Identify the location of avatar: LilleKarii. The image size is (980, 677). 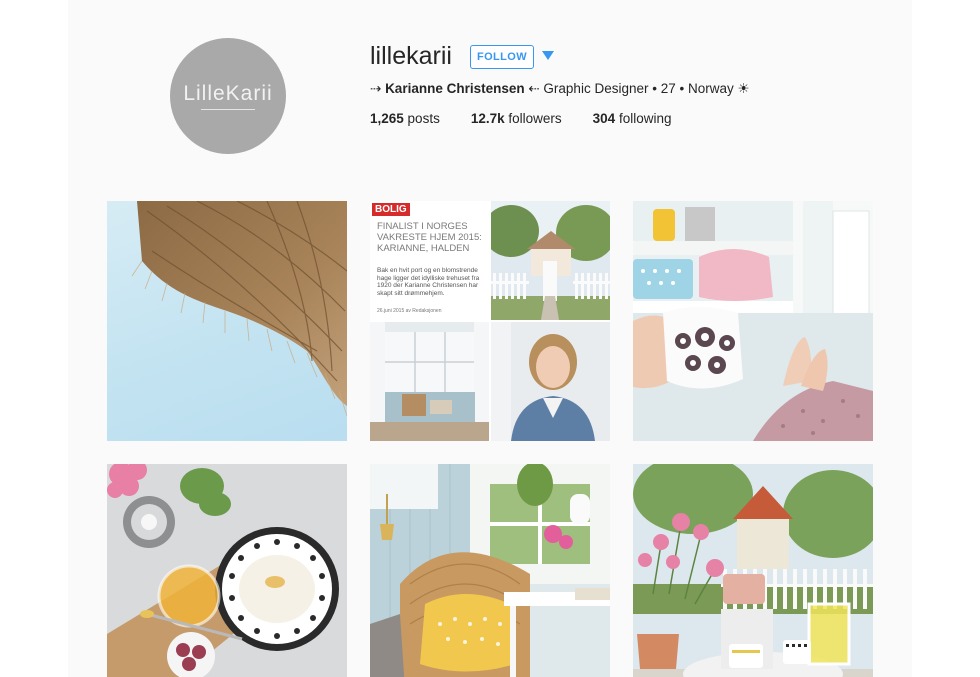
(228, 96).